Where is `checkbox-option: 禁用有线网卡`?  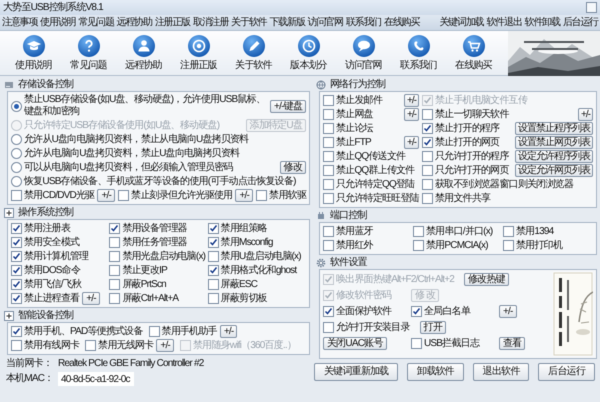 checkbox-option: 禁用有线网卡 is located at coordinates (45, 346).